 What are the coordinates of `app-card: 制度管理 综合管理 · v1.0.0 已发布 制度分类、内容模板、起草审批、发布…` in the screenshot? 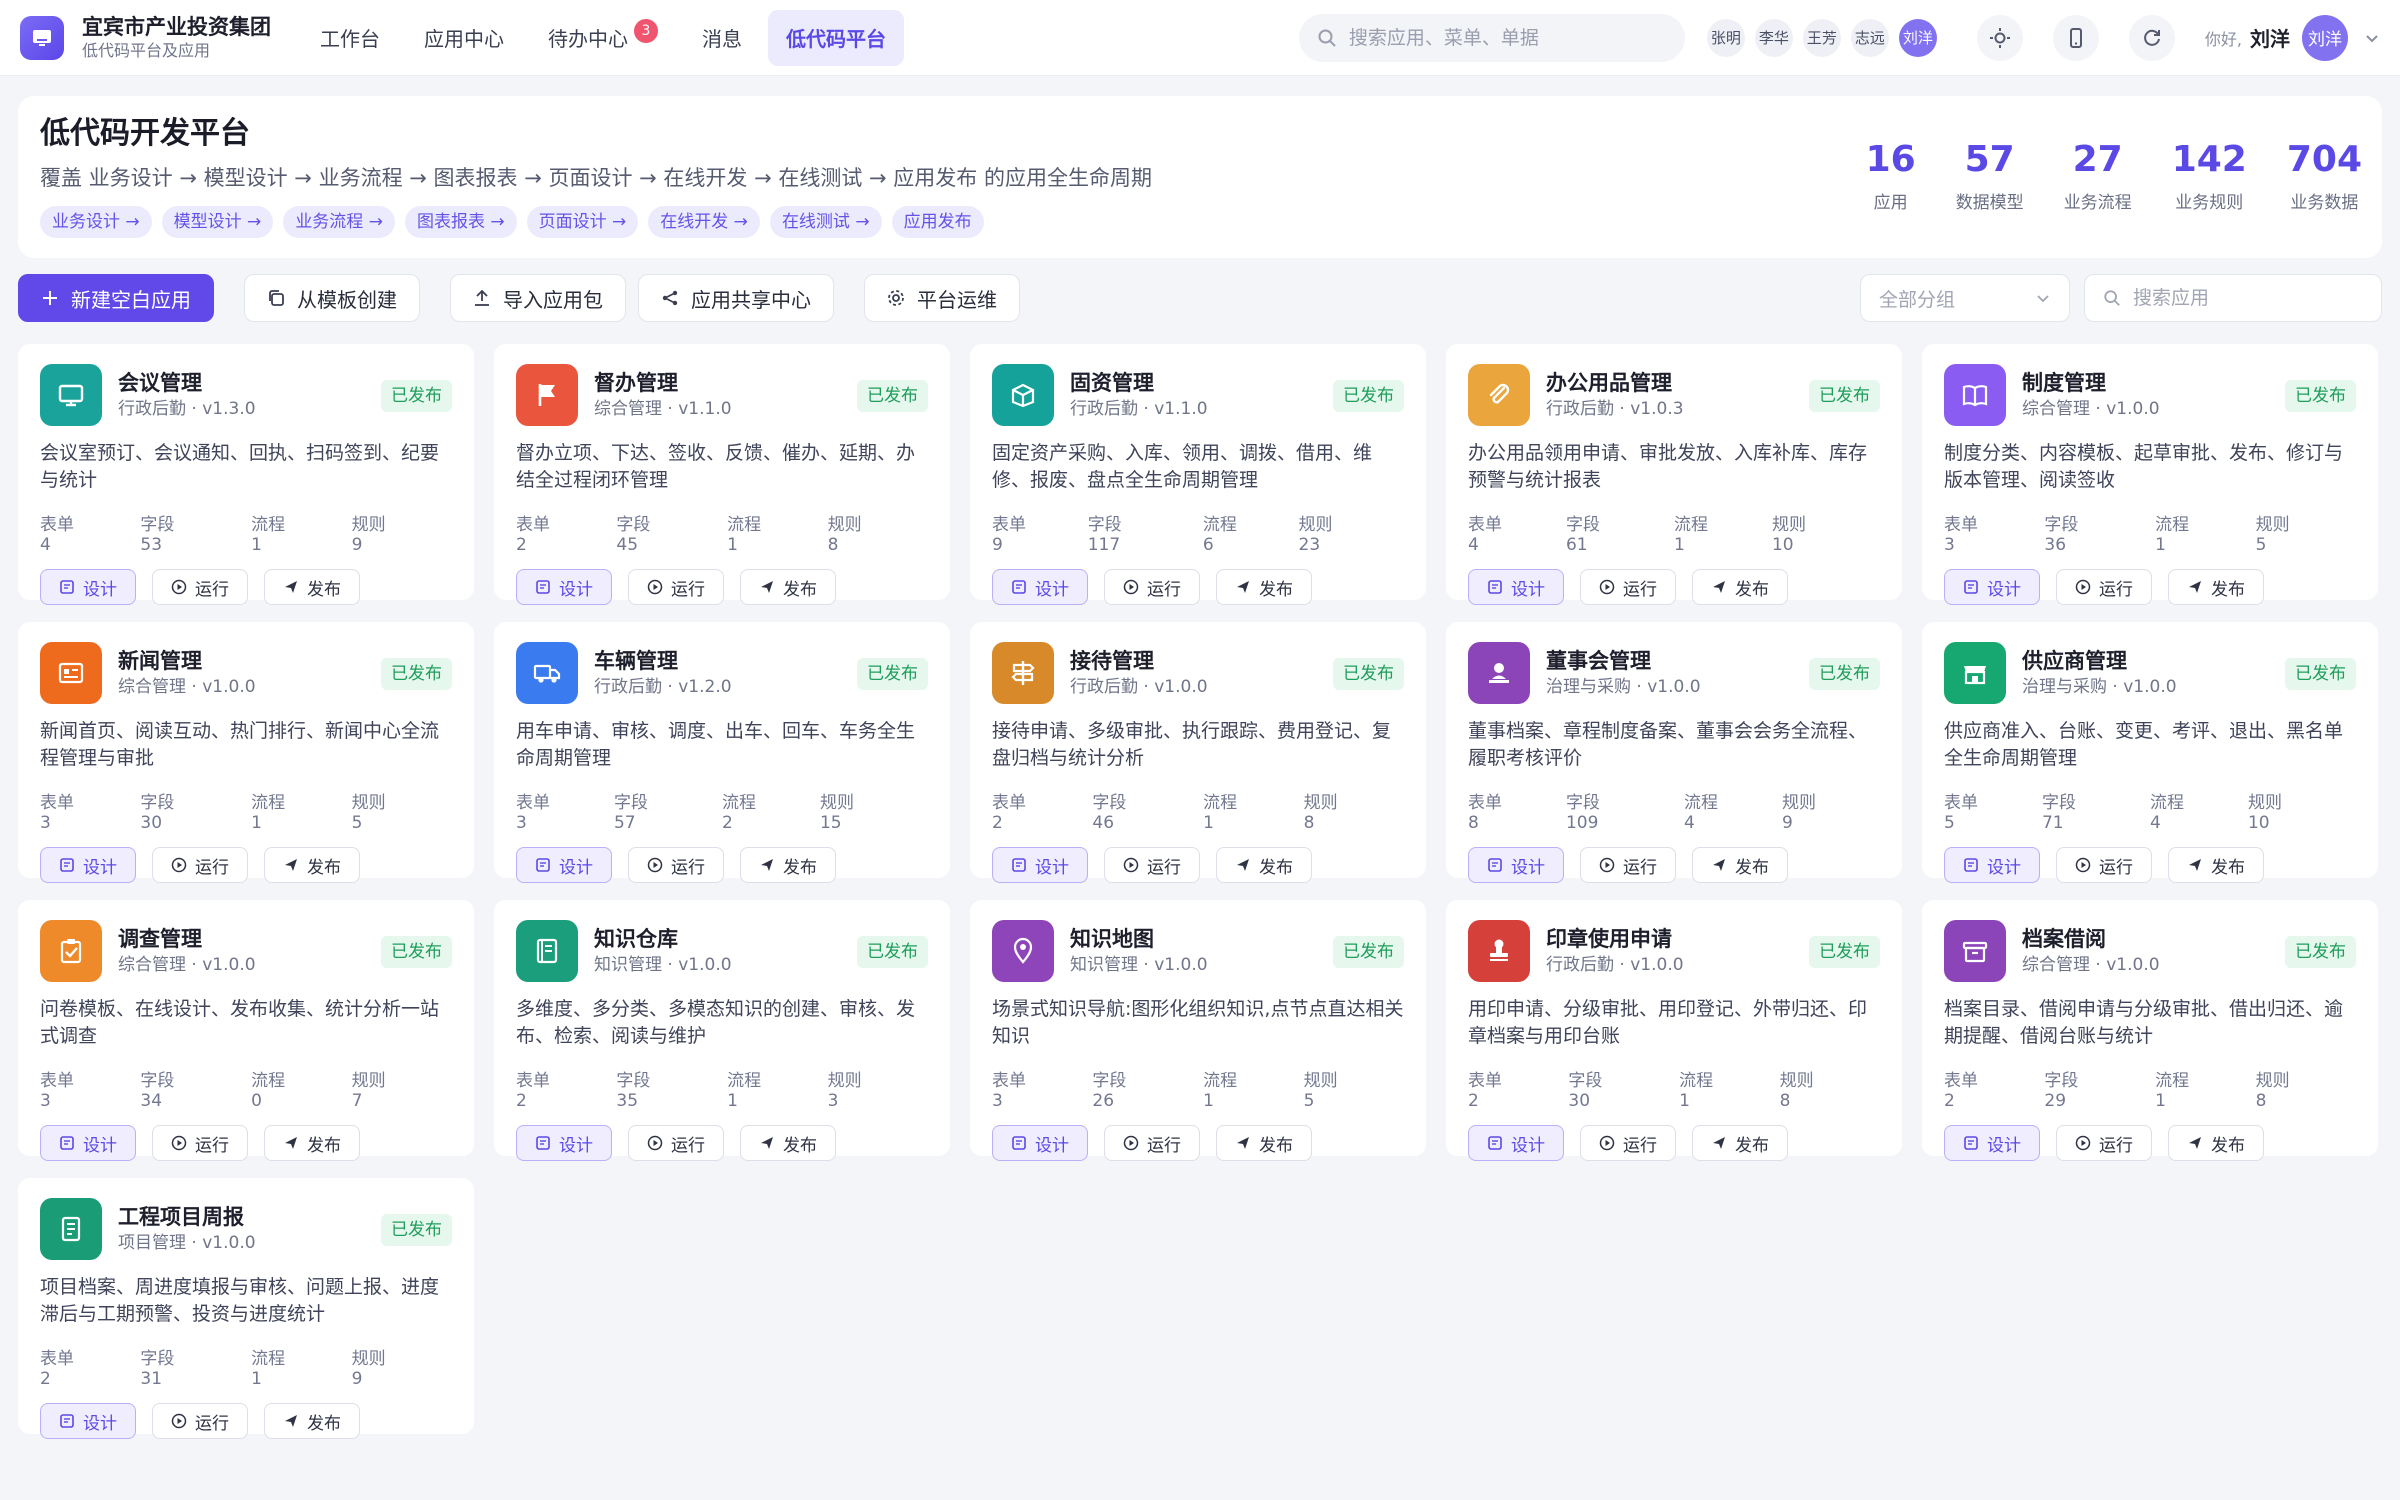 It's located at (2150, 474).